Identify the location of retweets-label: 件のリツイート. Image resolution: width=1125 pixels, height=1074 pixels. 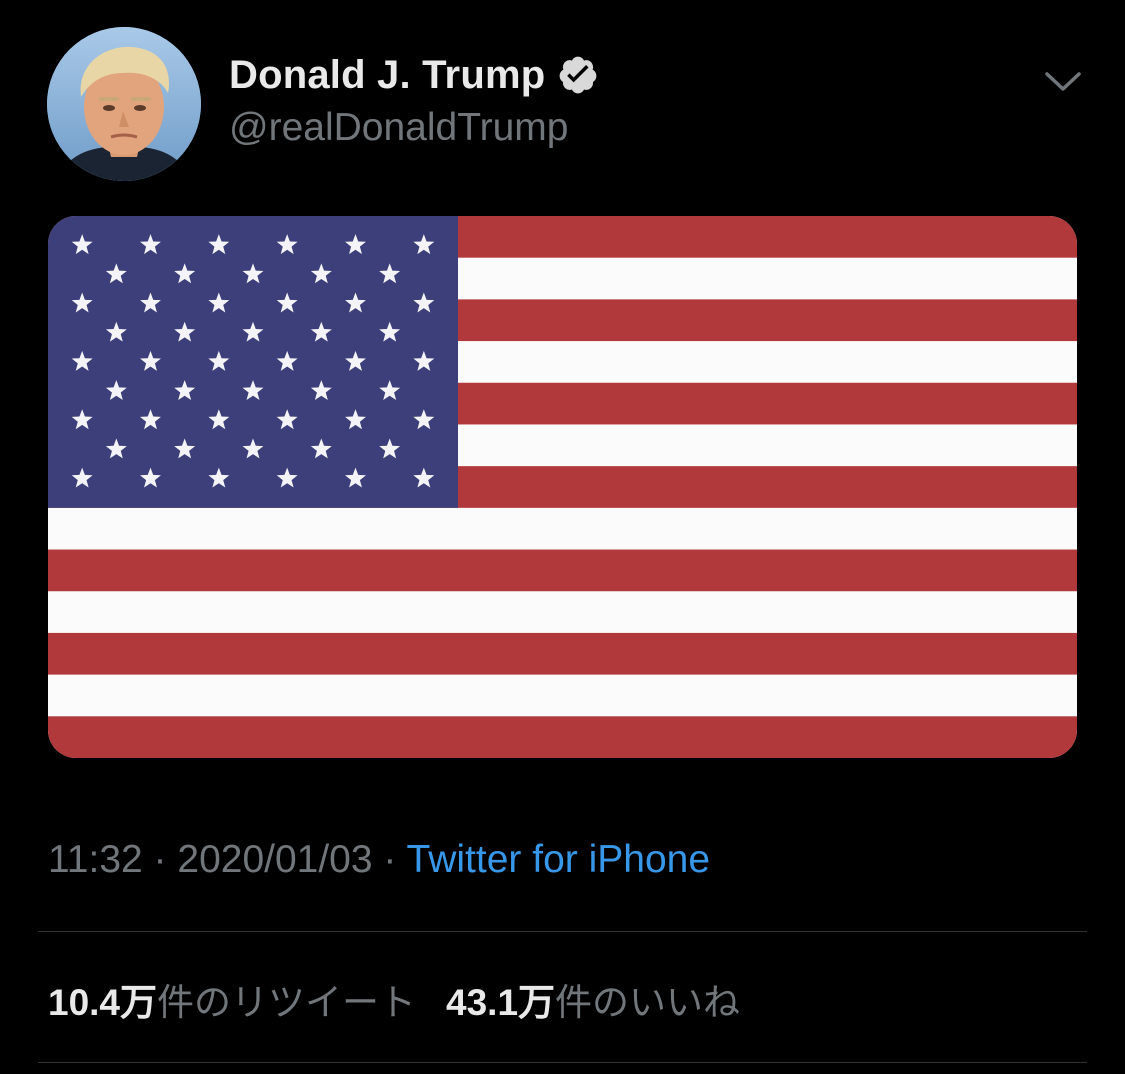
(287, 1002).